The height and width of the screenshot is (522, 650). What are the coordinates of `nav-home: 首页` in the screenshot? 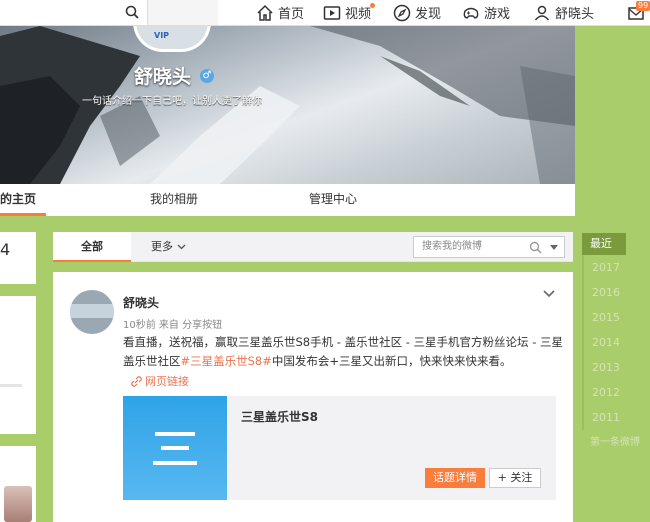 It's located at (280, 12).